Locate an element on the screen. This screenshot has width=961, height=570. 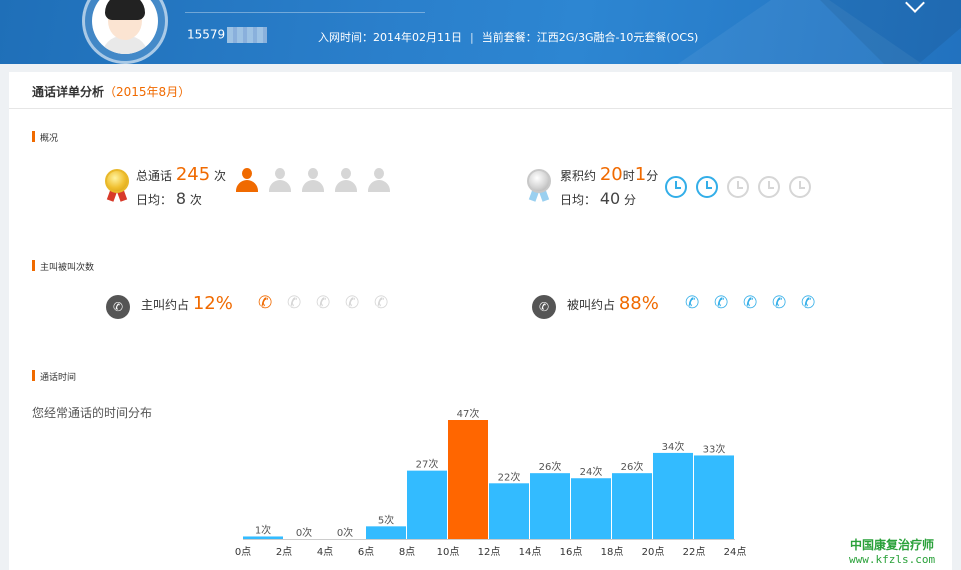
x-tick-label: 4点 is located at coordinates (325, 552).